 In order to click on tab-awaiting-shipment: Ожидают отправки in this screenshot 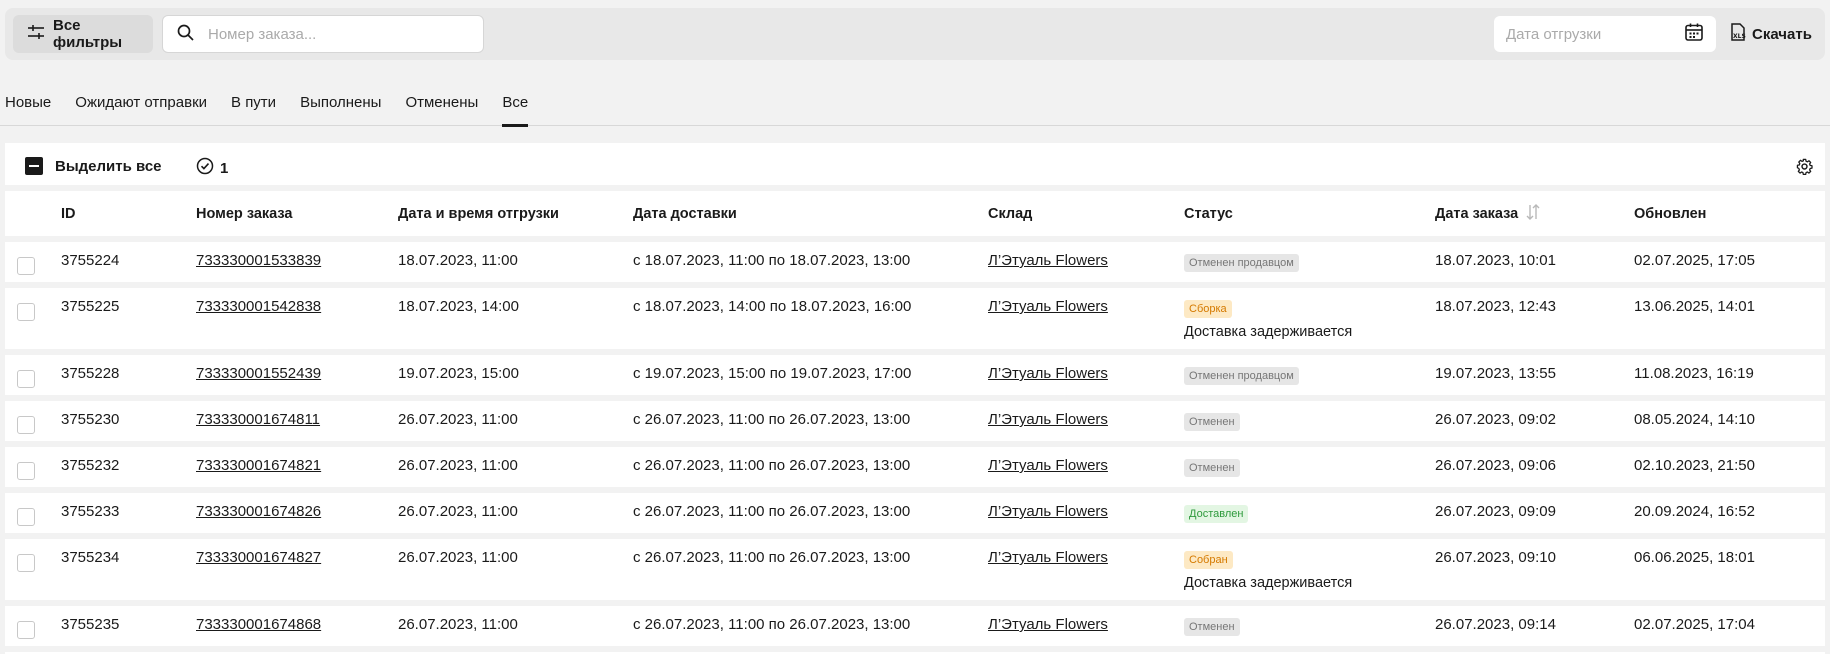, I will do `click(138, 106)`.